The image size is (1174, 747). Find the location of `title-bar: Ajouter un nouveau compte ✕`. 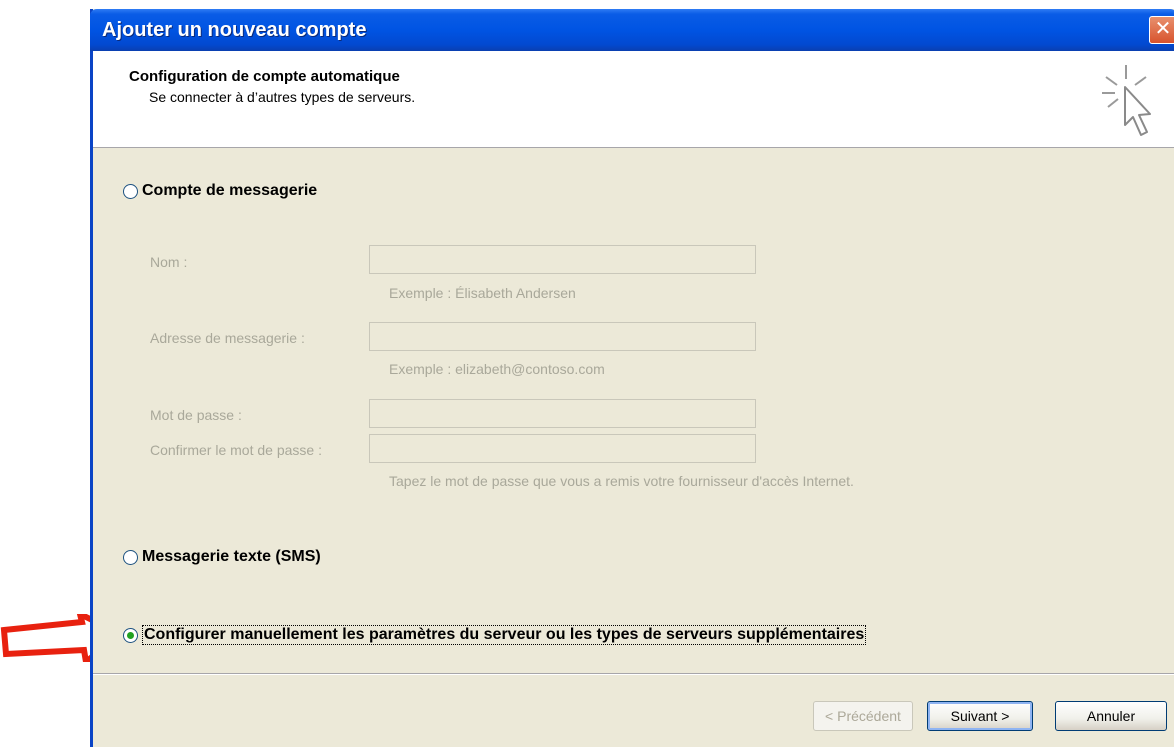

title-bar: Ajouter un nouveau compte ✕ is located at coordinates (632, 30).